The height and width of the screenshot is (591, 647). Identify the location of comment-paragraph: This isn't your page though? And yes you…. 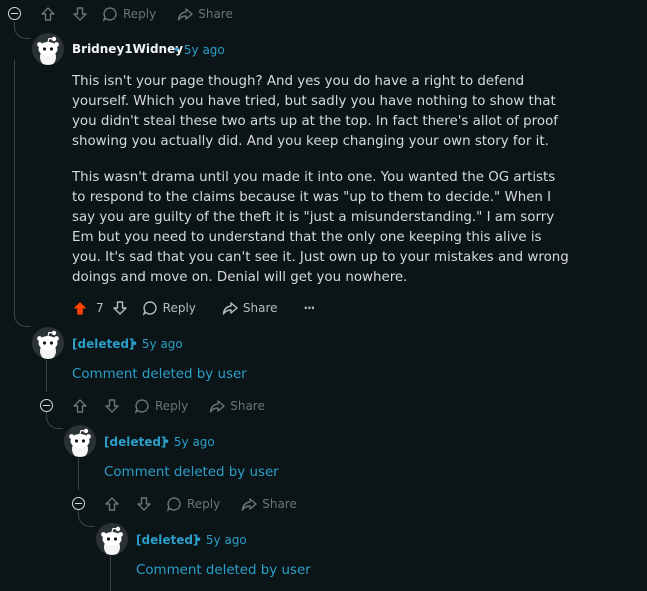
(315, 111).